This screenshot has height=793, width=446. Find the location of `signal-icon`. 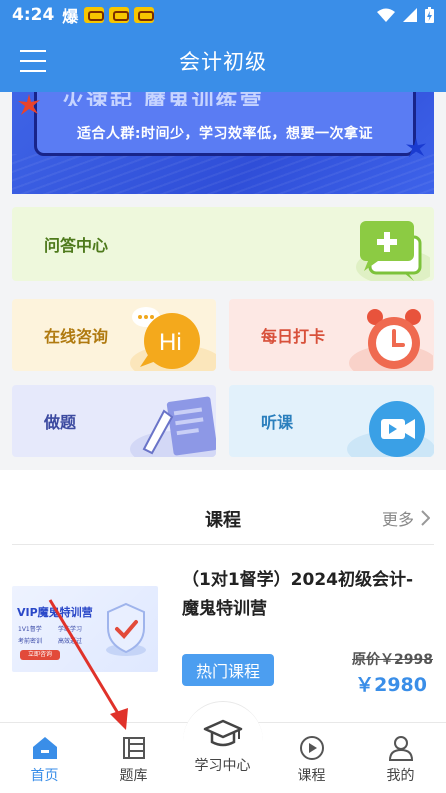

signal-icon is located at coordinates (410, 15).